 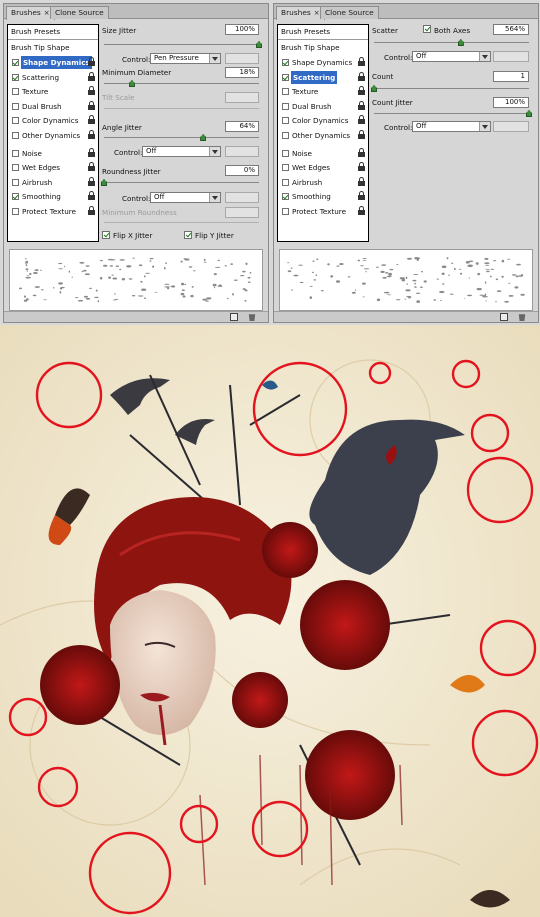 What do you see at coordinates (106, 235) in the screenshot?
I see `flip-x-checkbox` at bounding box center [106, 235].